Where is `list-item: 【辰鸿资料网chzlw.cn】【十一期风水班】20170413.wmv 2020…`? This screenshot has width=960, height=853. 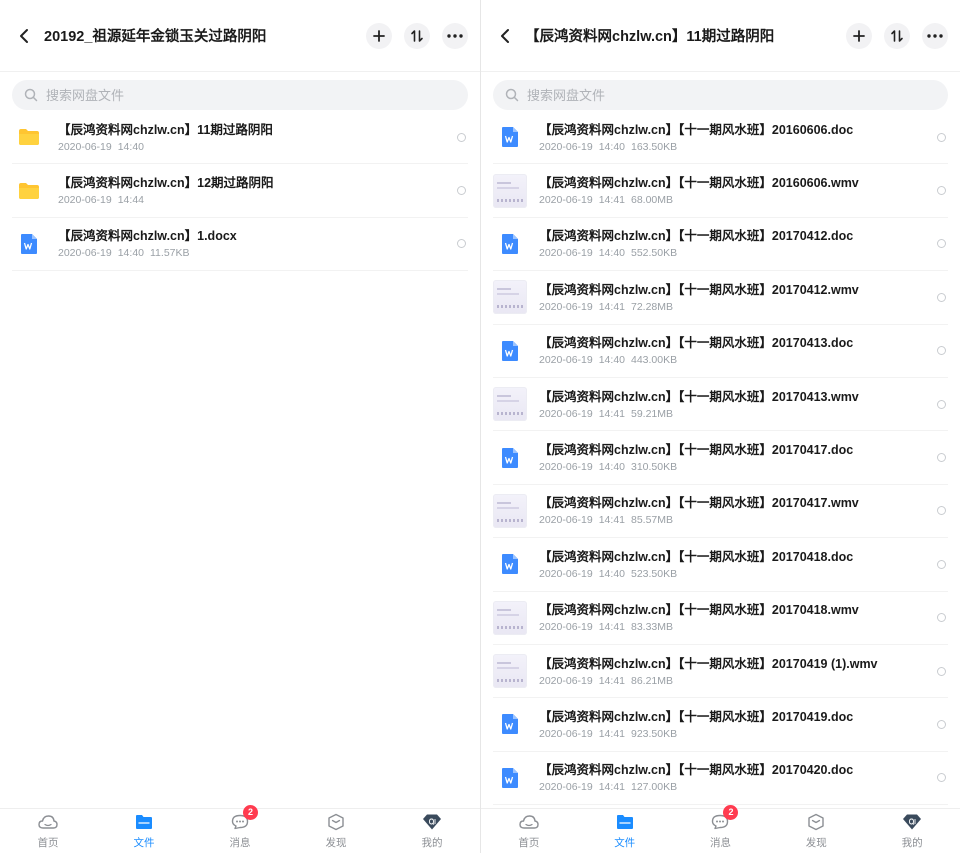
list-item: 【辰鸿资料网chzlw.cn】【十一期风水班】20170413.wmv 2020… is located at coordinates (720, 405).